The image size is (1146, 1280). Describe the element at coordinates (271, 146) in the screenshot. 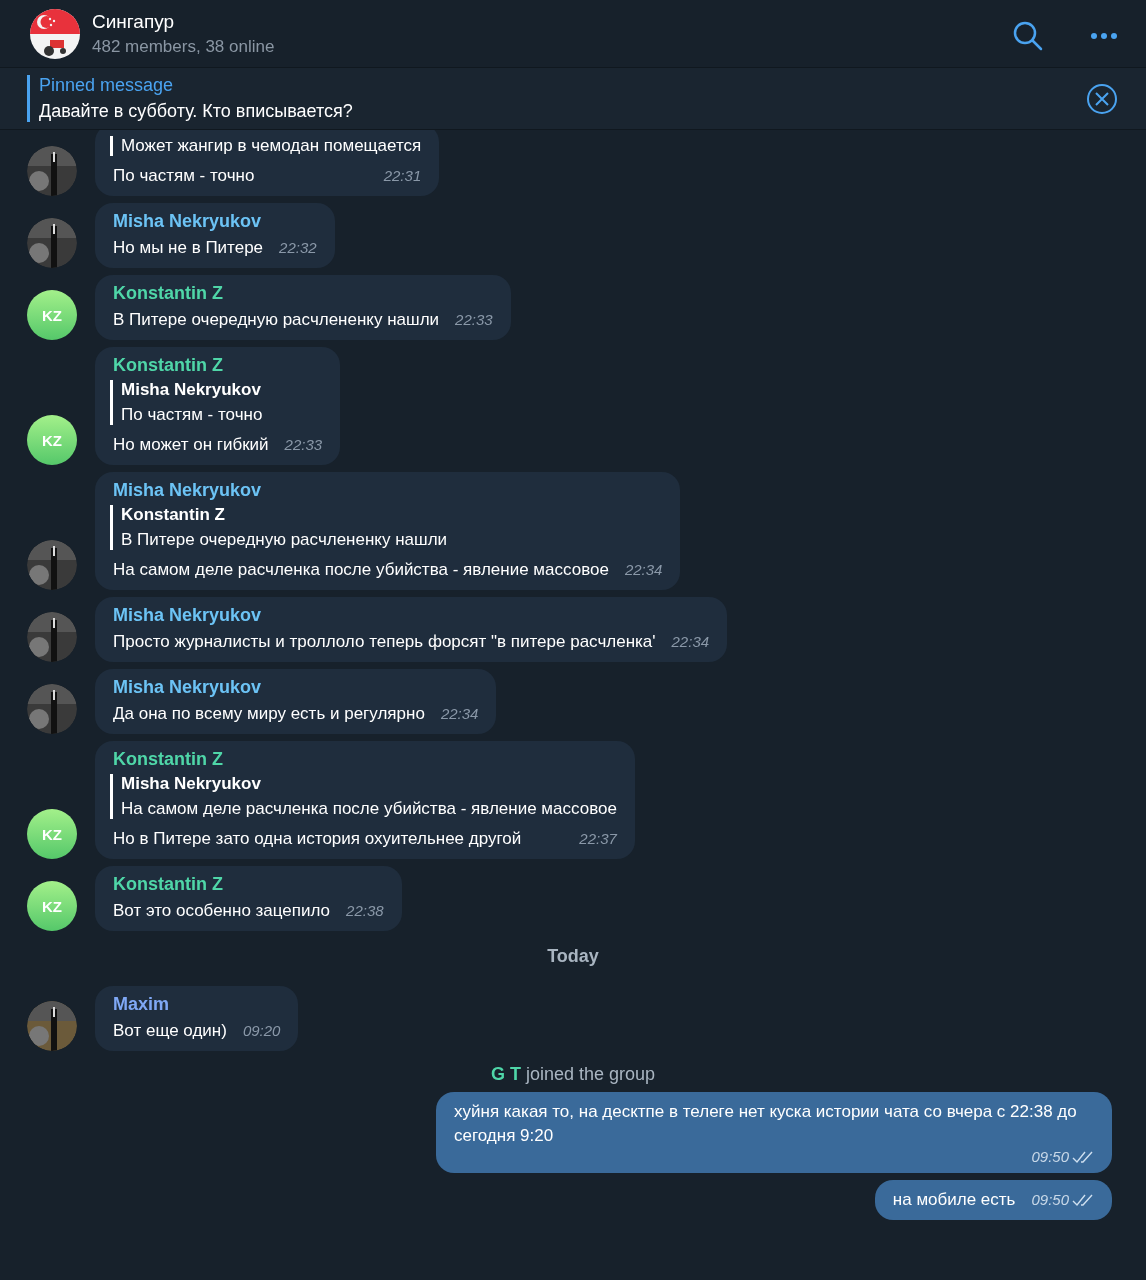

I see `reply-text: Может жангир в чемодан помещается` at that location.